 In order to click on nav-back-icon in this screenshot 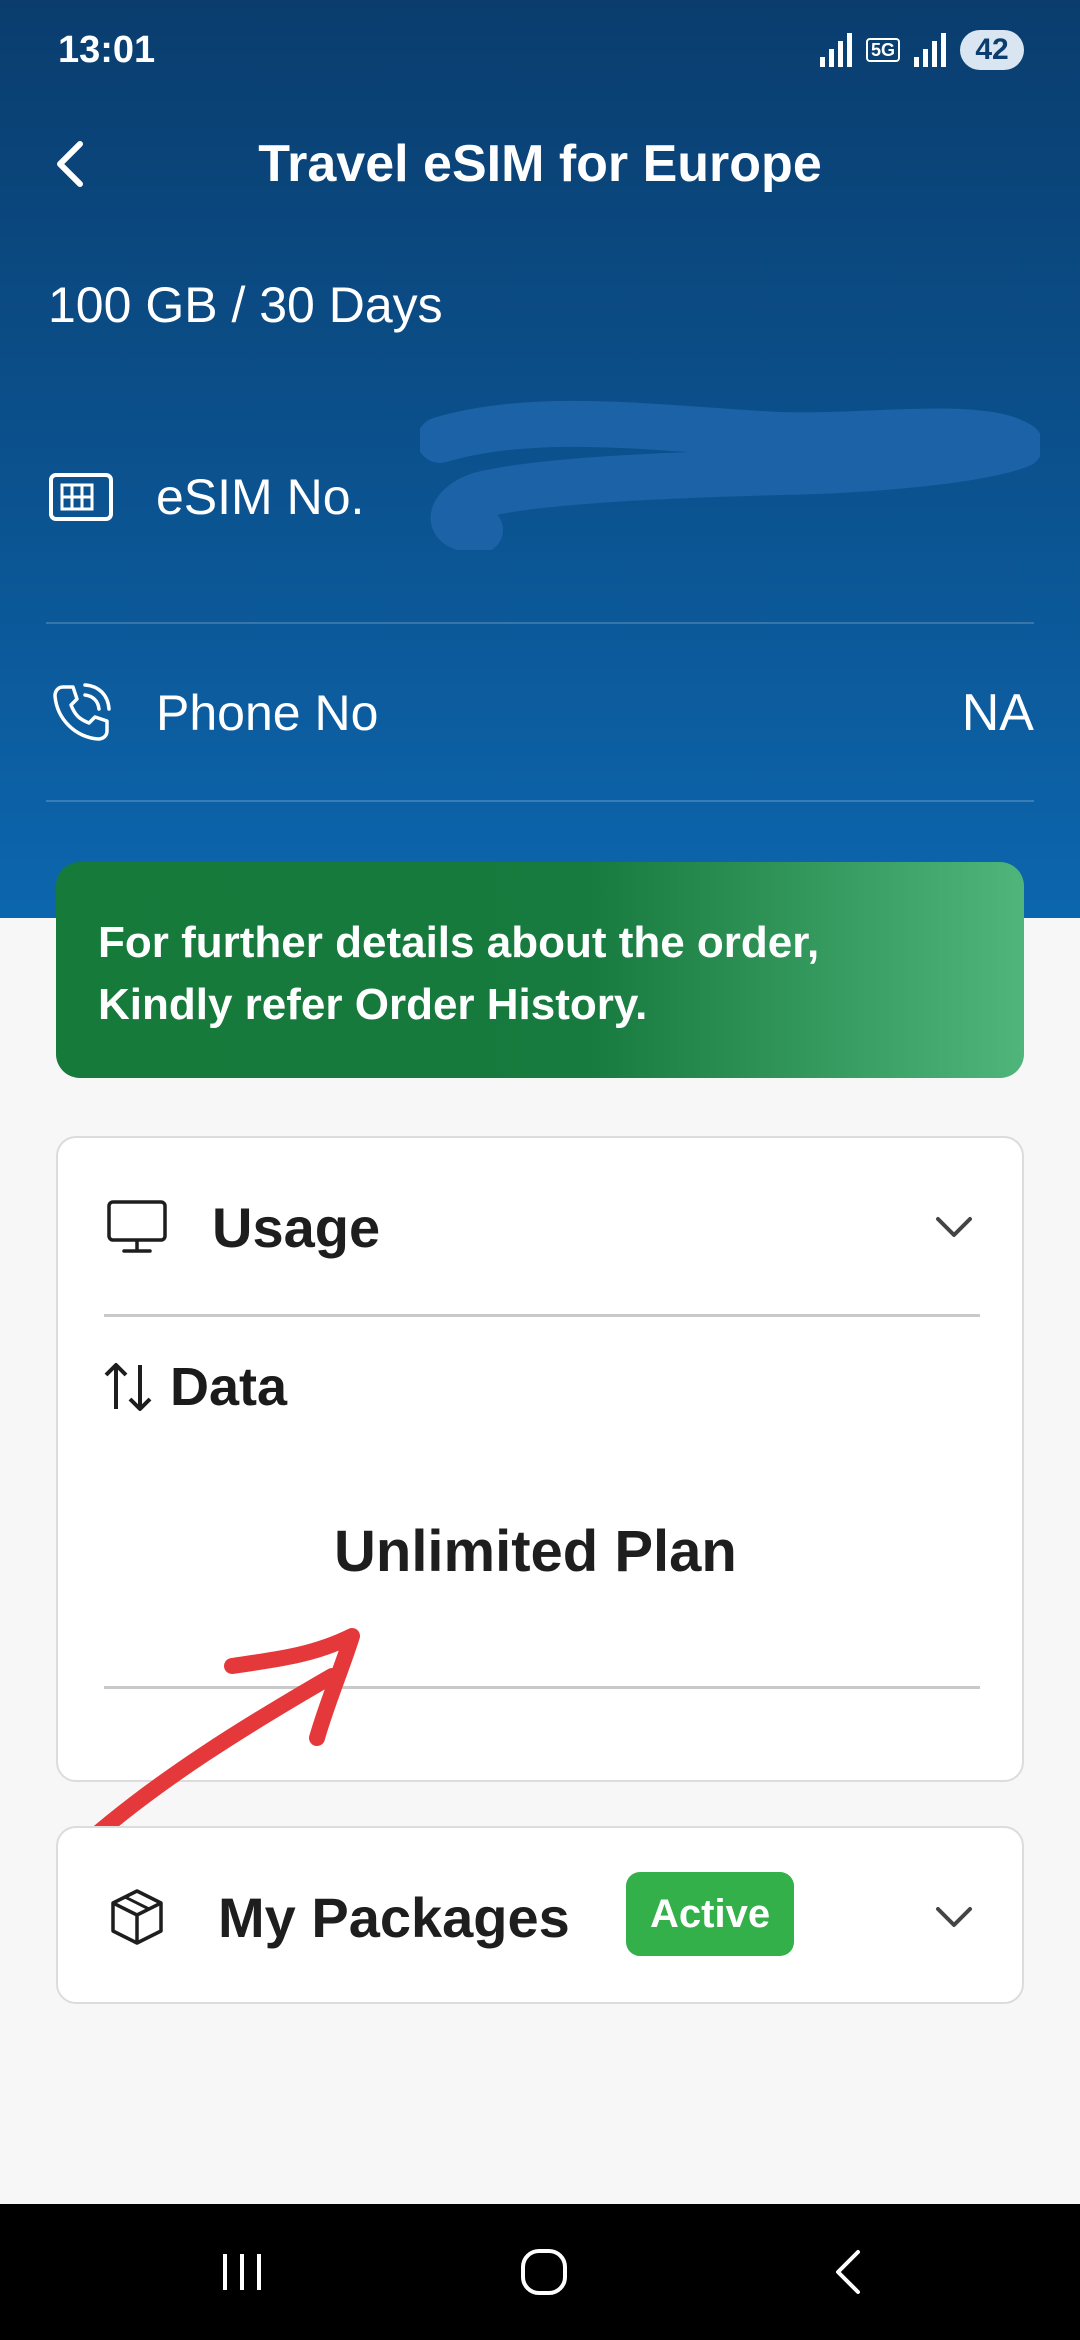, I will do `click(848, 2272)`.